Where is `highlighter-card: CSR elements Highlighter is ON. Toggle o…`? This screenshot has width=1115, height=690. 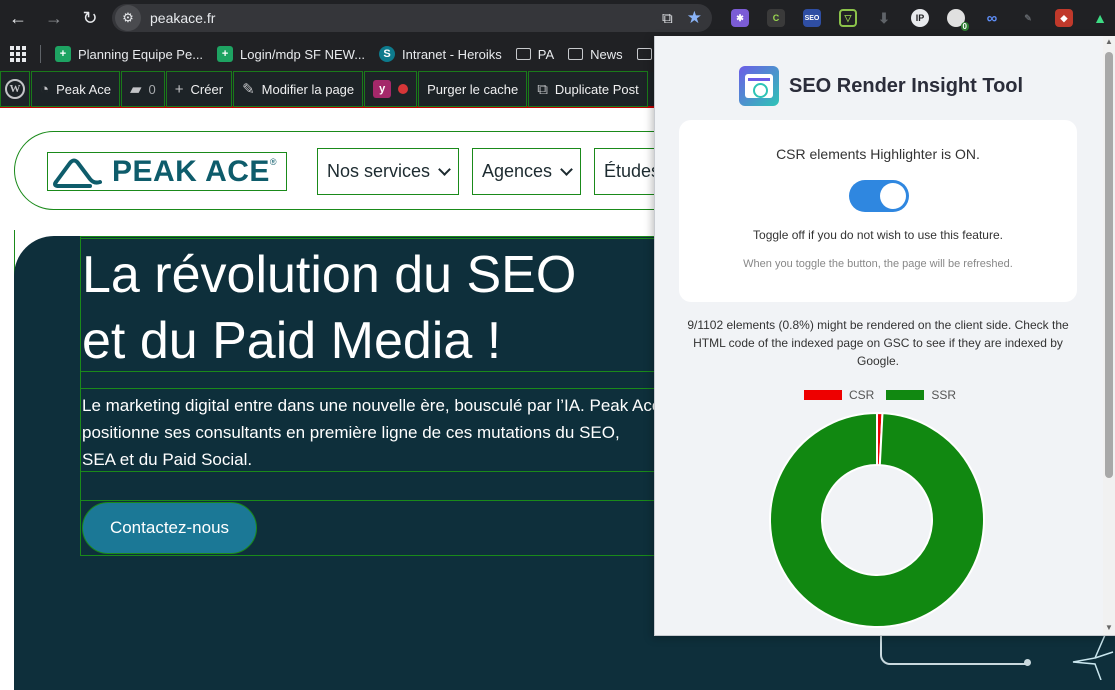 highlighter-card: CSR elements Highlighter is ON. Toggle o… is located at coordinates (878, 211).